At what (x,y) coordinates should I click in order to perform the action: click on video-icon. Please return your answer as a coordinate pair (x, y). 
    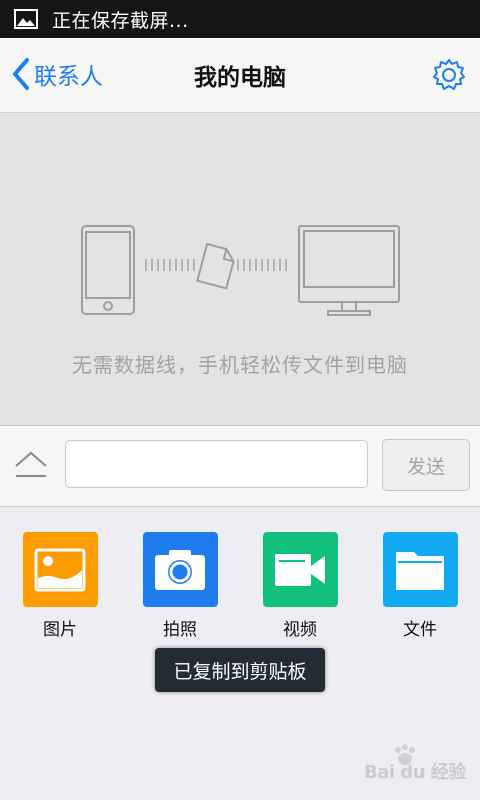
    Looking at the image, I should click on (300, 569).